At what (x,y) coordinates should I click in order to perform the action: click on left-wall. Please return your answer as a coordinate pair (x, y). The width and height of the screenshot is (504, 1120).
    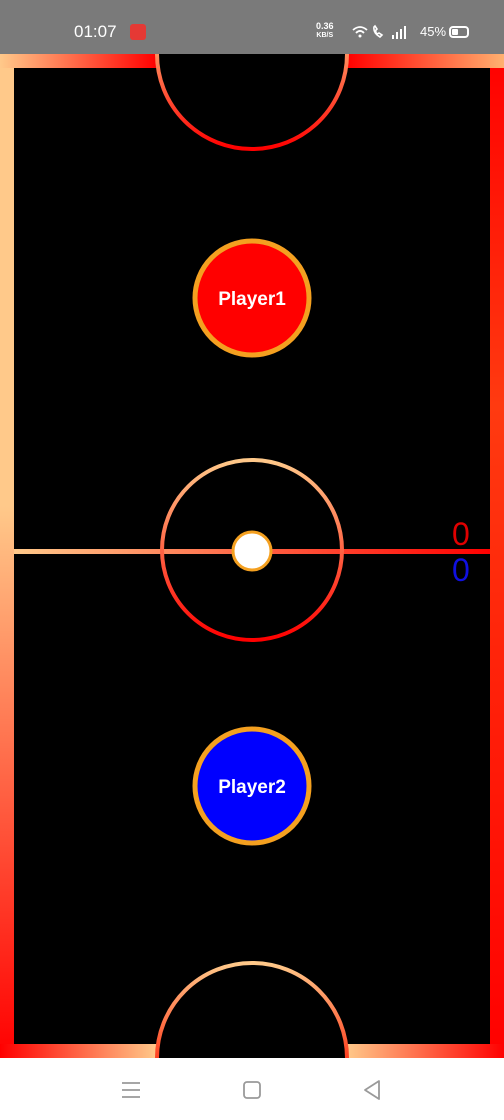
    Looking at the image, I should click on (7, 556).